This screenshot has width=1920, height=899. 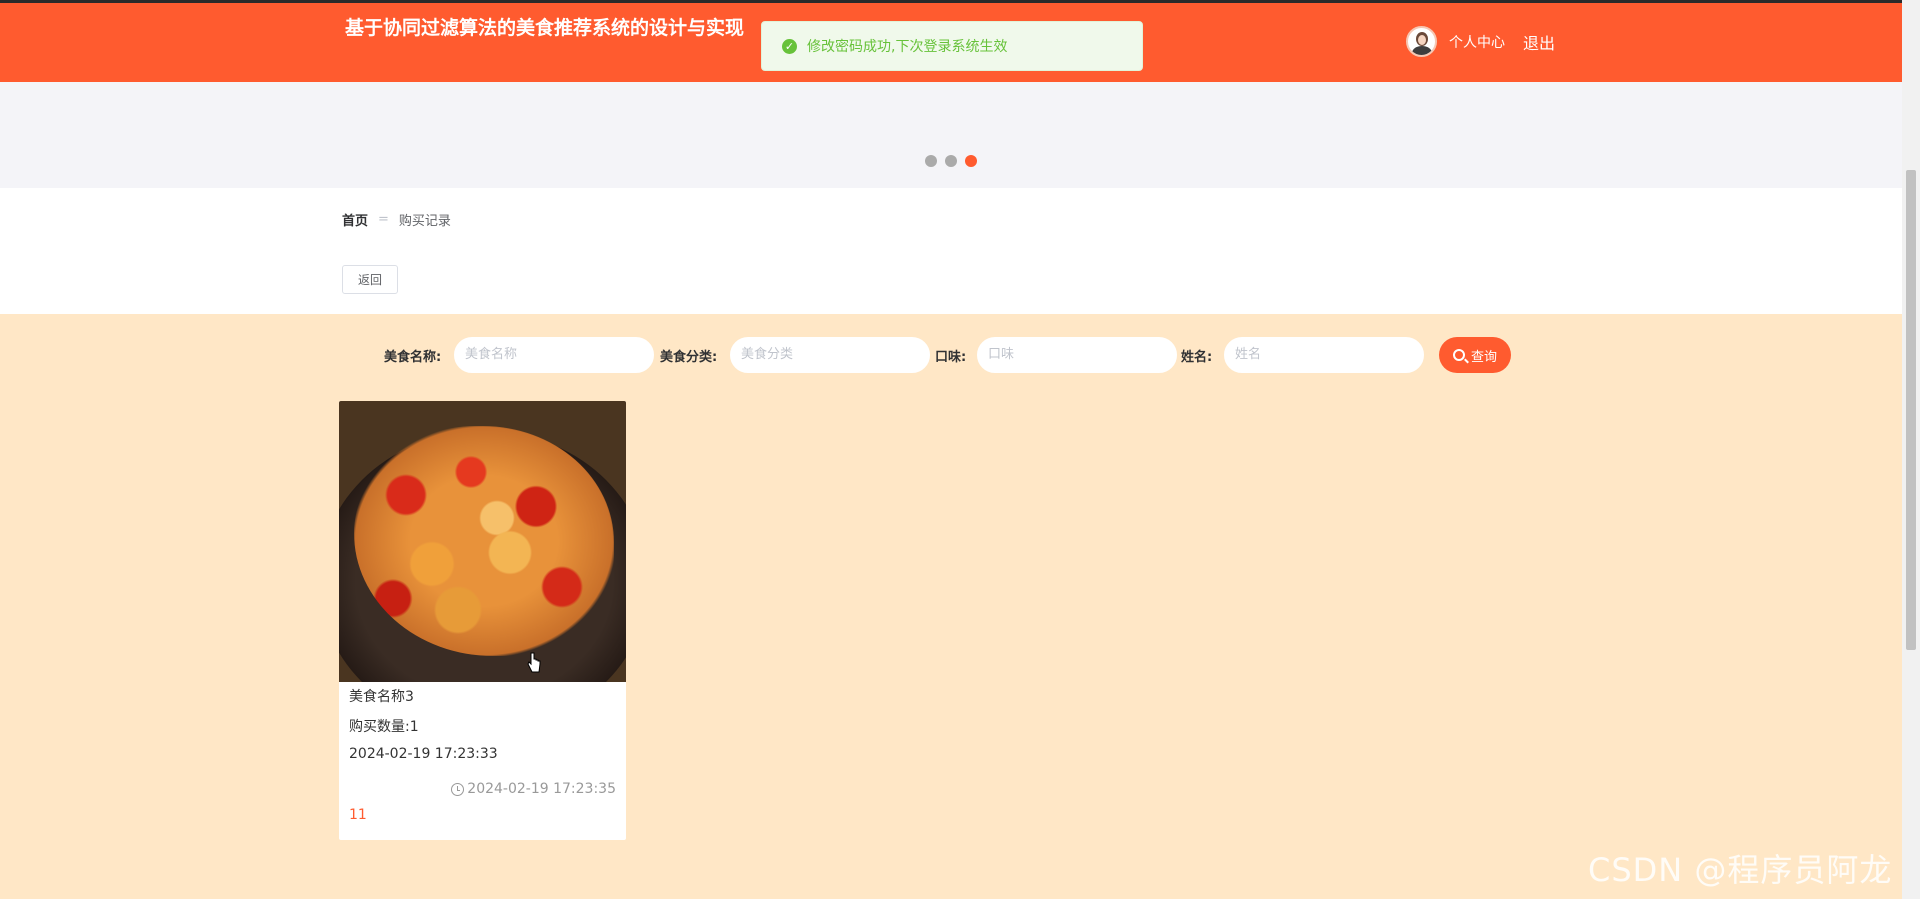 I want to click on food-name: 美食名称3, so click(x=381, y=697).